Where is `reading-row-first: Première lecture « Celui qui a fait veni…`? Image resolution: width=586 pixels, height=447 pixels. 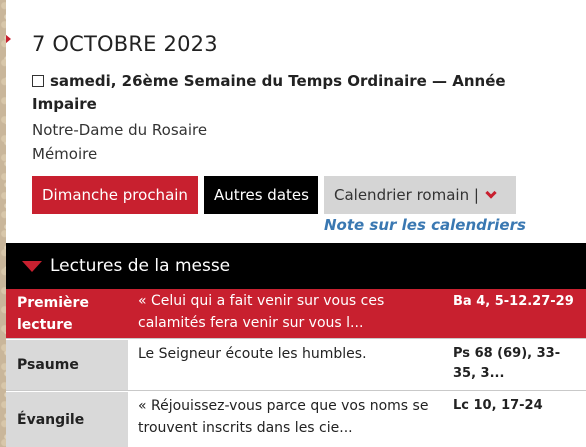 reading-row-first: Première lecture « Celui qui a fait veni… is located at coordinates (296, 314).